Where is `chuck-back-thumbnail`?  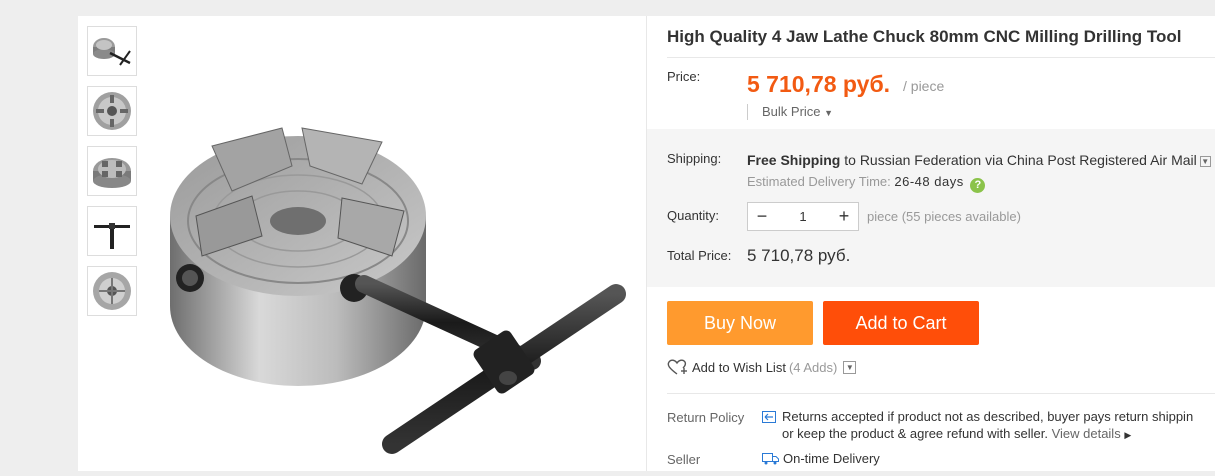 chuck-back-thumbnail is located at coordinates (112, 291).